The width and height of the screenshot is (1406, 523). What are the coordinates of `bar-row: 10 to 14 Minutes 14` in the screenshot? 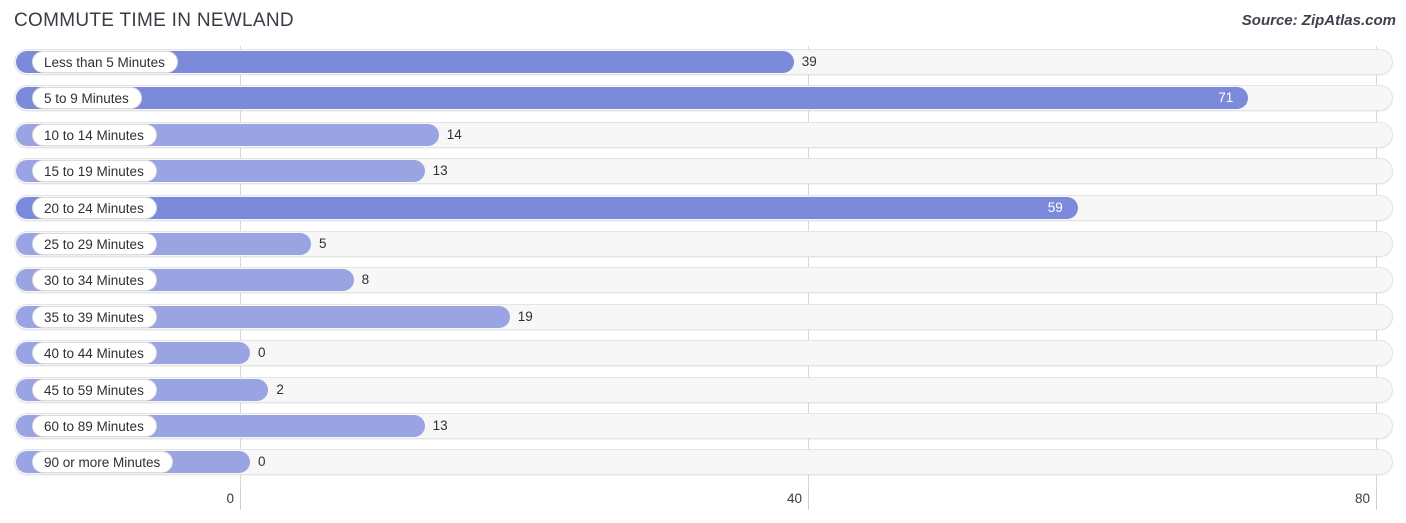 It's located at (703, 137).